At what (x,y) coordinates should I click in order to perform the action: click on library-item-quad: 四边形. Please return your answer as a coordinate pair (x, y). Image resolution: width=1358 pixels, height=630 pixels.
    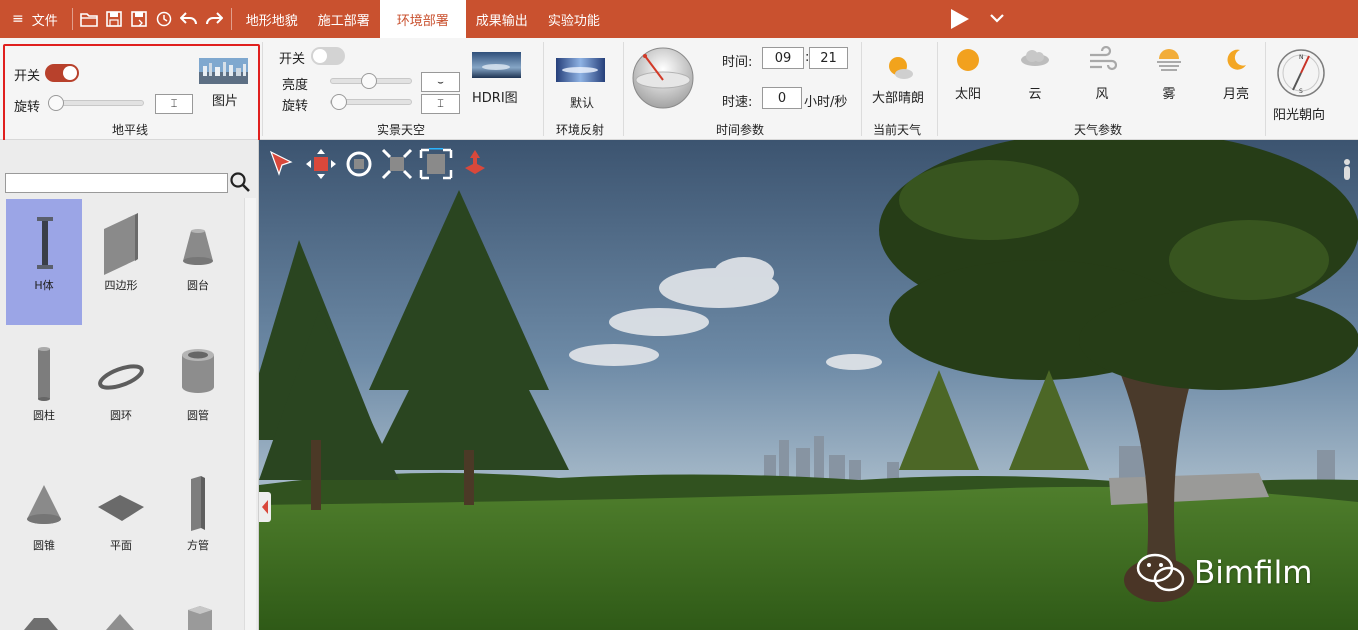
    Looking at the image, I should click on (121, 262).